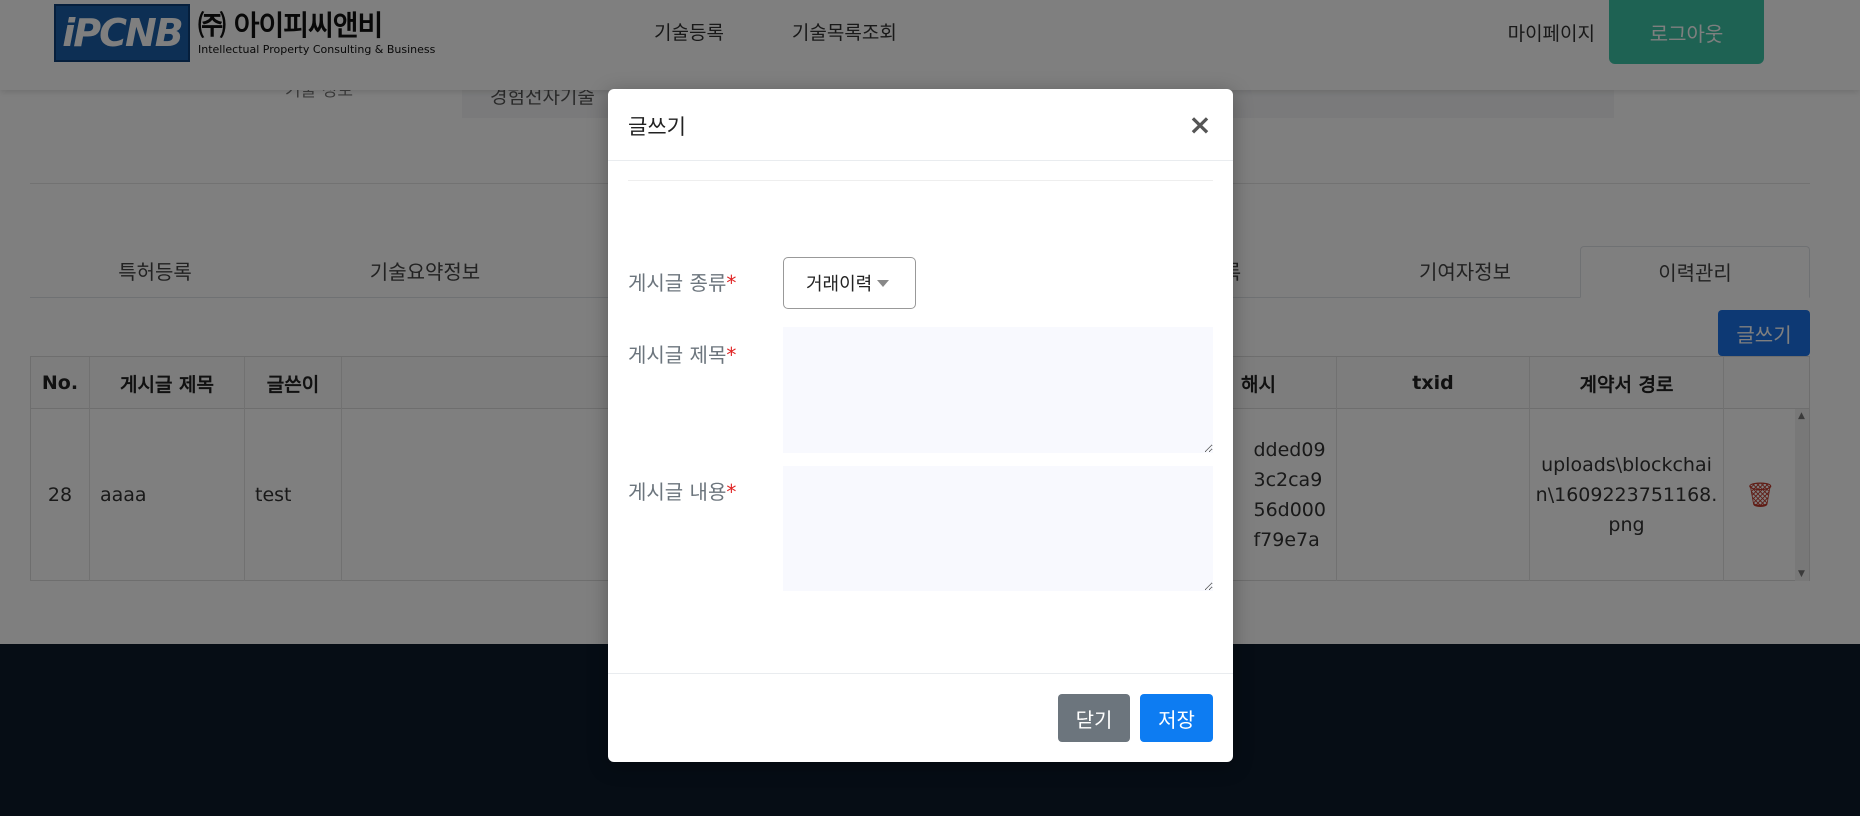 The height and width of the screenshot is (816, 1860). I want to click on title-label: 게시글 제목*, so click(682, 353).